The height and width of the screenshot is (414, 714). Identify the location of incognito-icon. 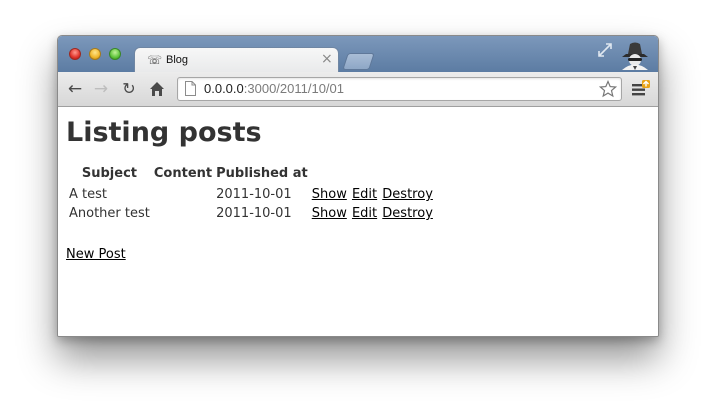
(635, 56).